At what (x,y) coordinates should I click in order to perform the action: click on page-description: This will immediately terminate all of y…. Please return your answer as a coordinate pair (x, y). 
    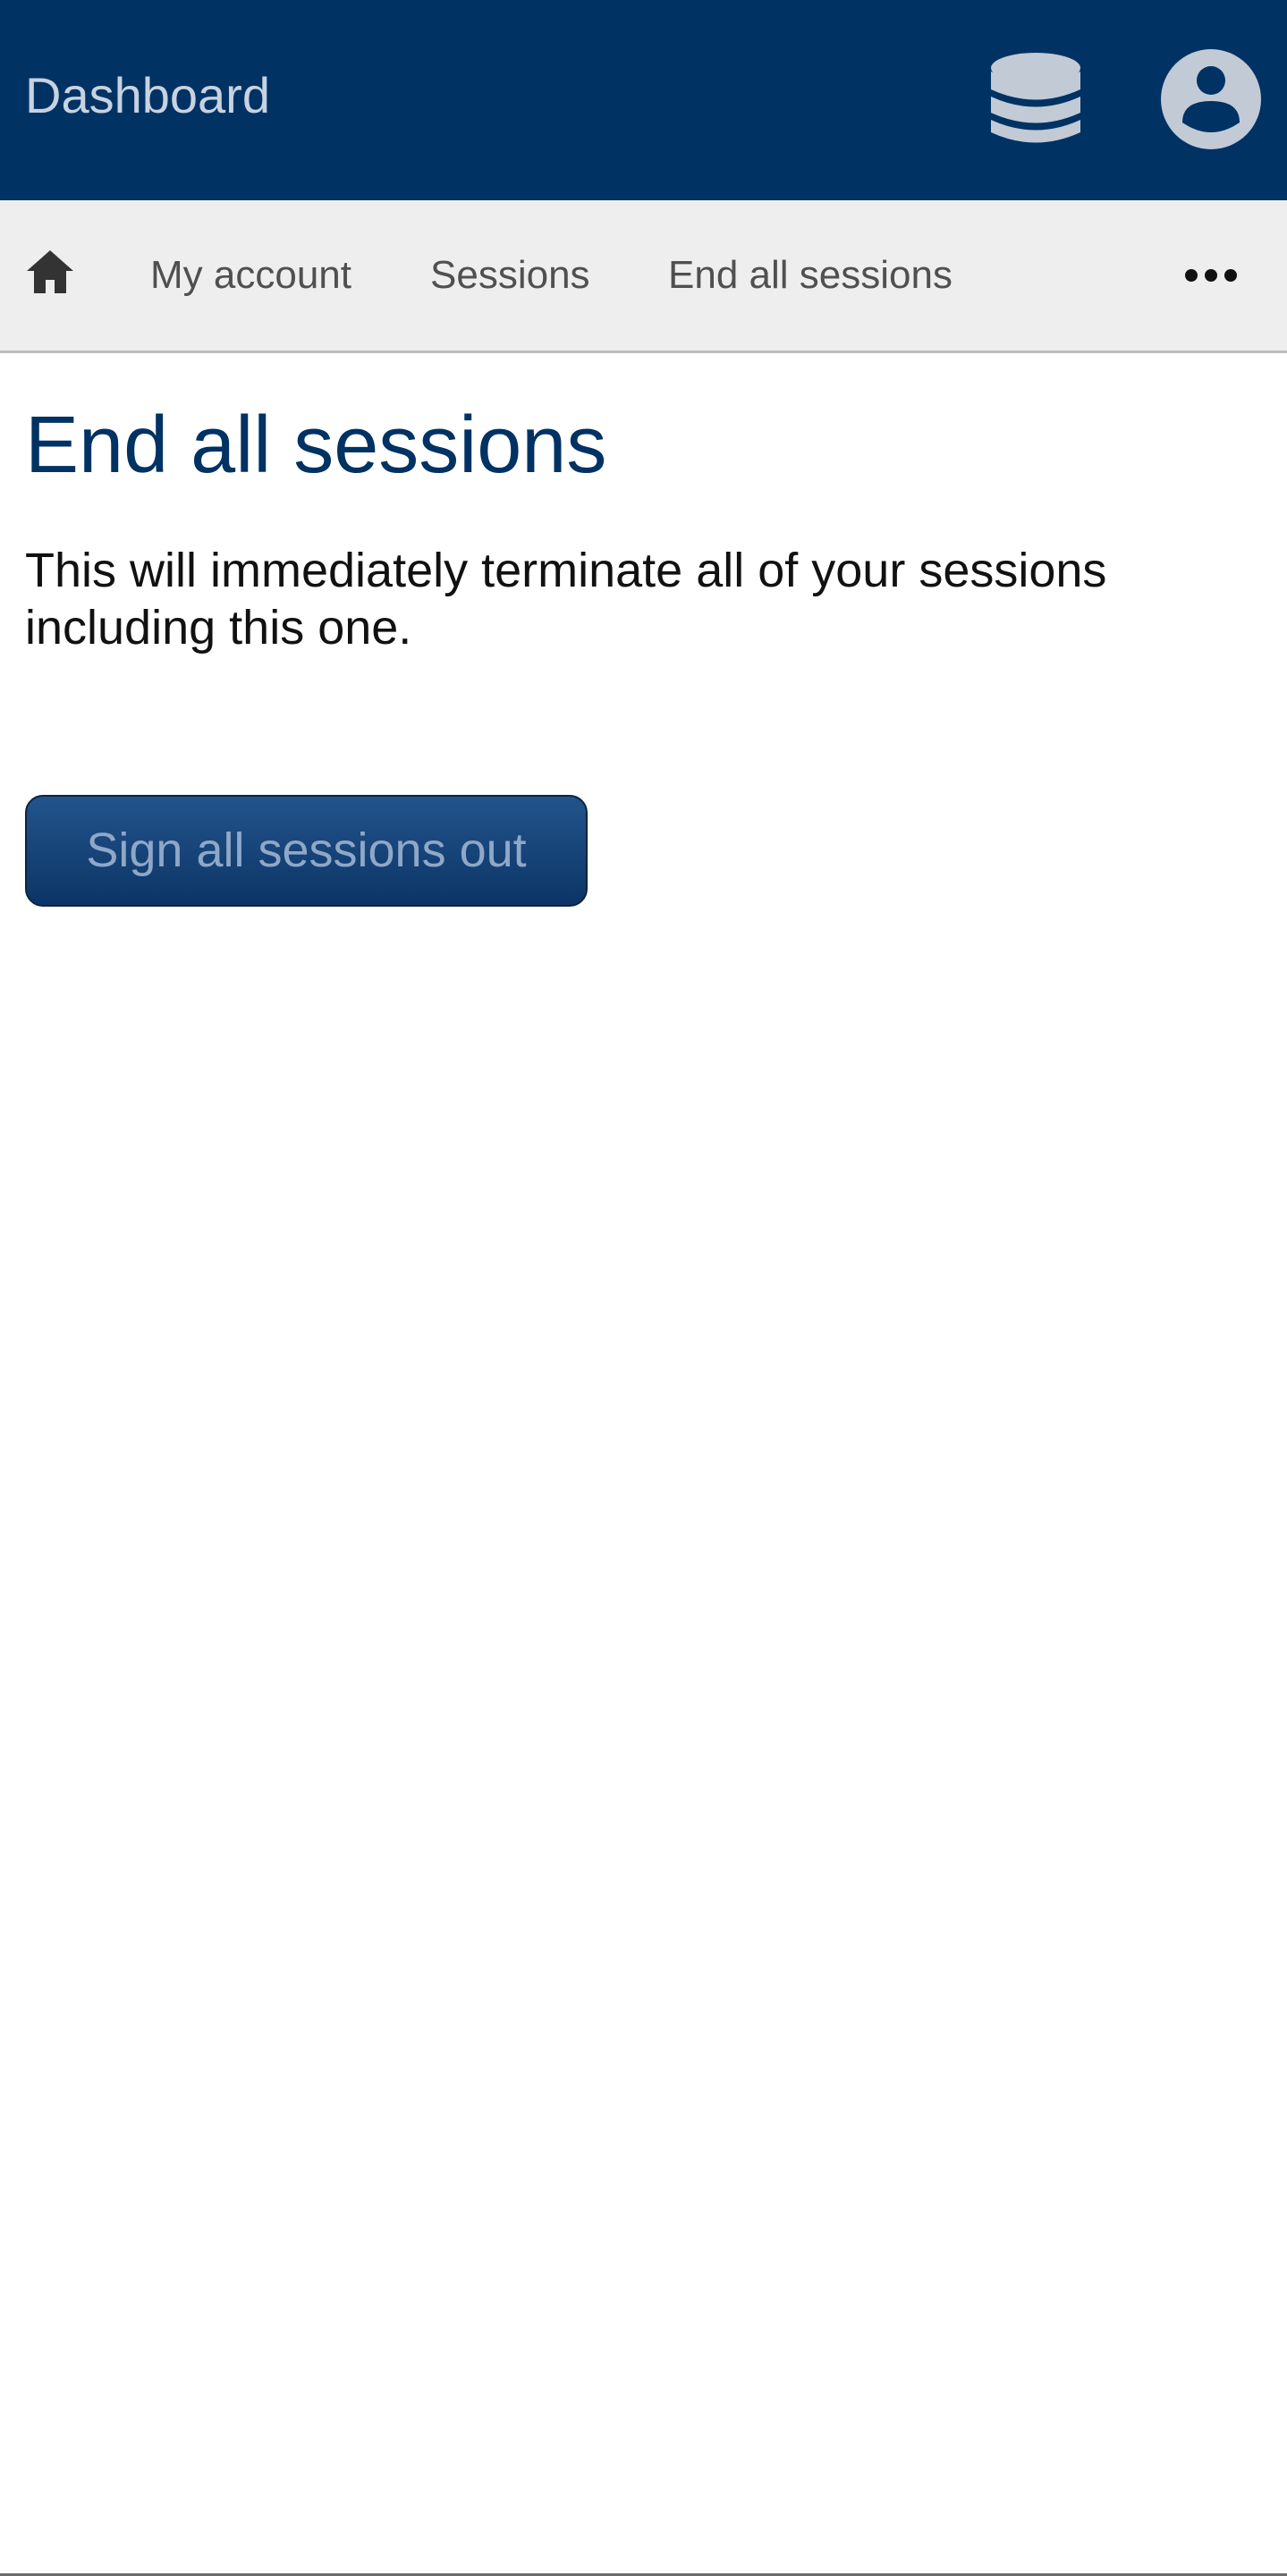
    Looking at the image, I should click on (566, 599).